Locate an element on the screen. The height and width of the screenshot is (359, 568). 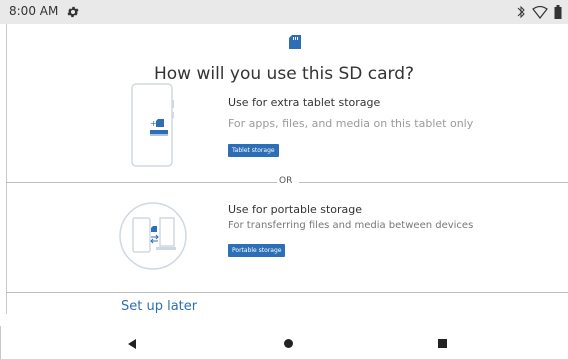
battery-icon is located at coordinates (558, 12).